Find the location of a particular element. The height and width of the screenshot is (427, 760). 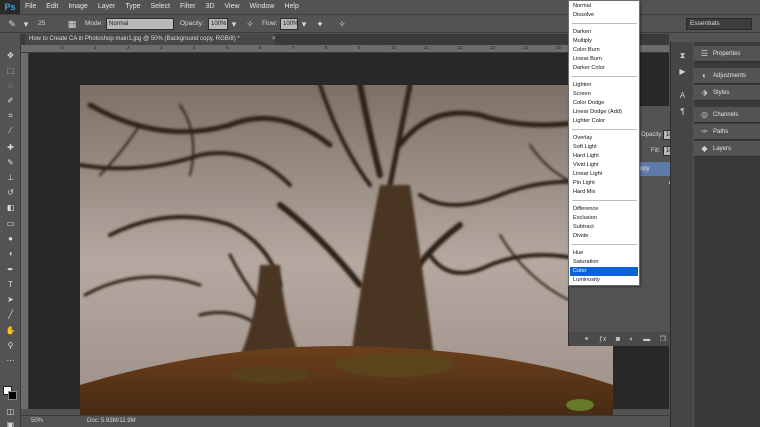

blur-tool-icon: ● is located at coordinates (10, 238).